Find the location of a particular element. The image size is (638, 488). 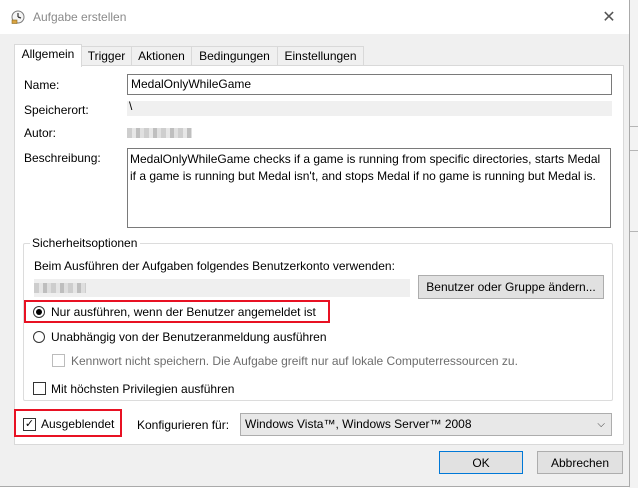

tab-label: Bedingungen is located at coordinates (234, 56).